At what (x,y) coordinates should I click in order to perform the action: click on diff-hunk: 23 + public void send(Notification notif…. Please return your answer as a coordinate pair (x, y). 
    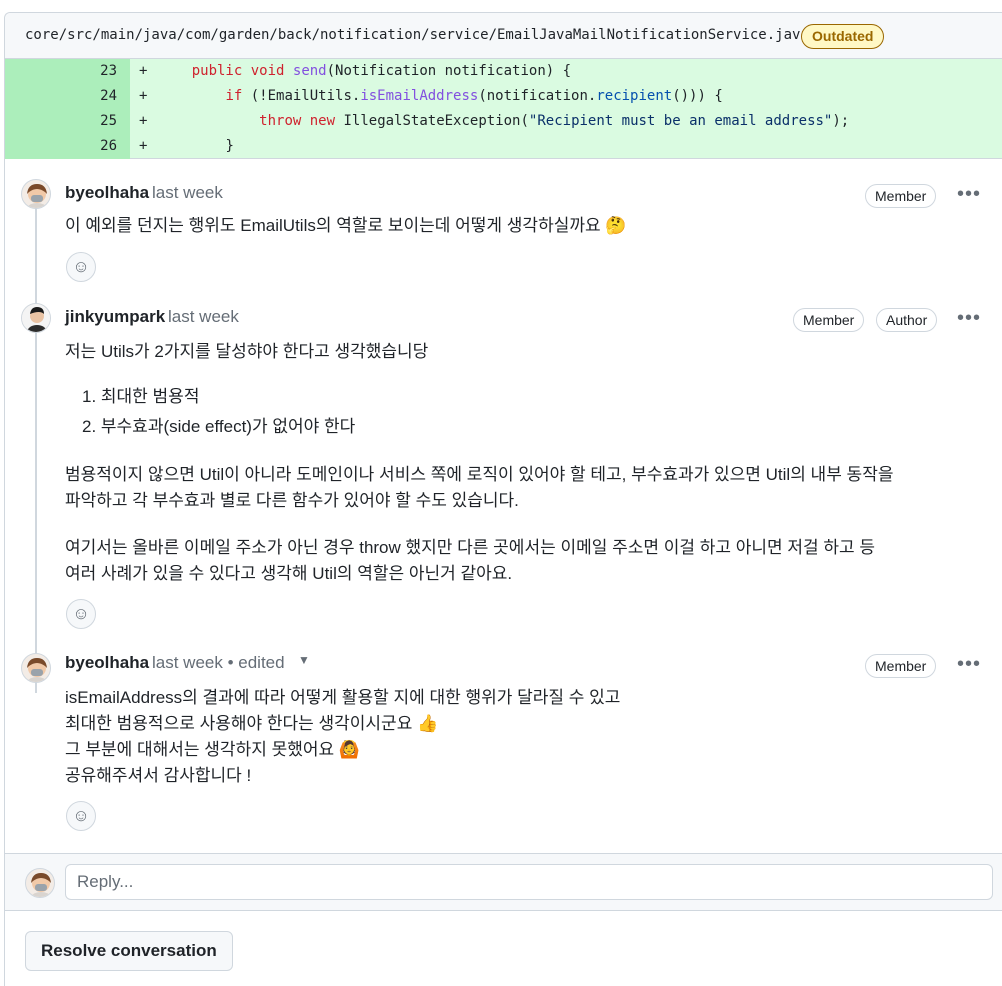
    Looking at the image, I should click on (503, 109).